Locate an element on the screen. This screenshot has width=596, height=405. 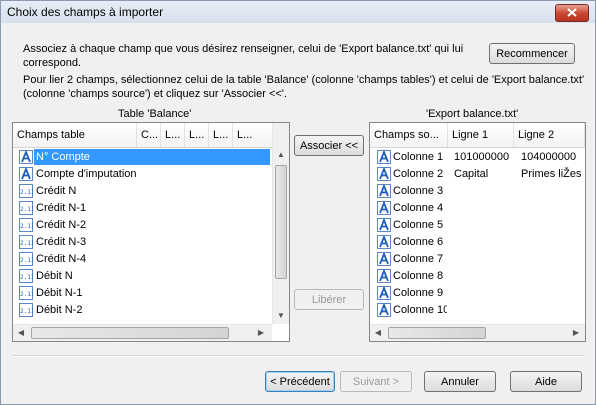
next-button: Suivant > is located at coordinates (376, 381).